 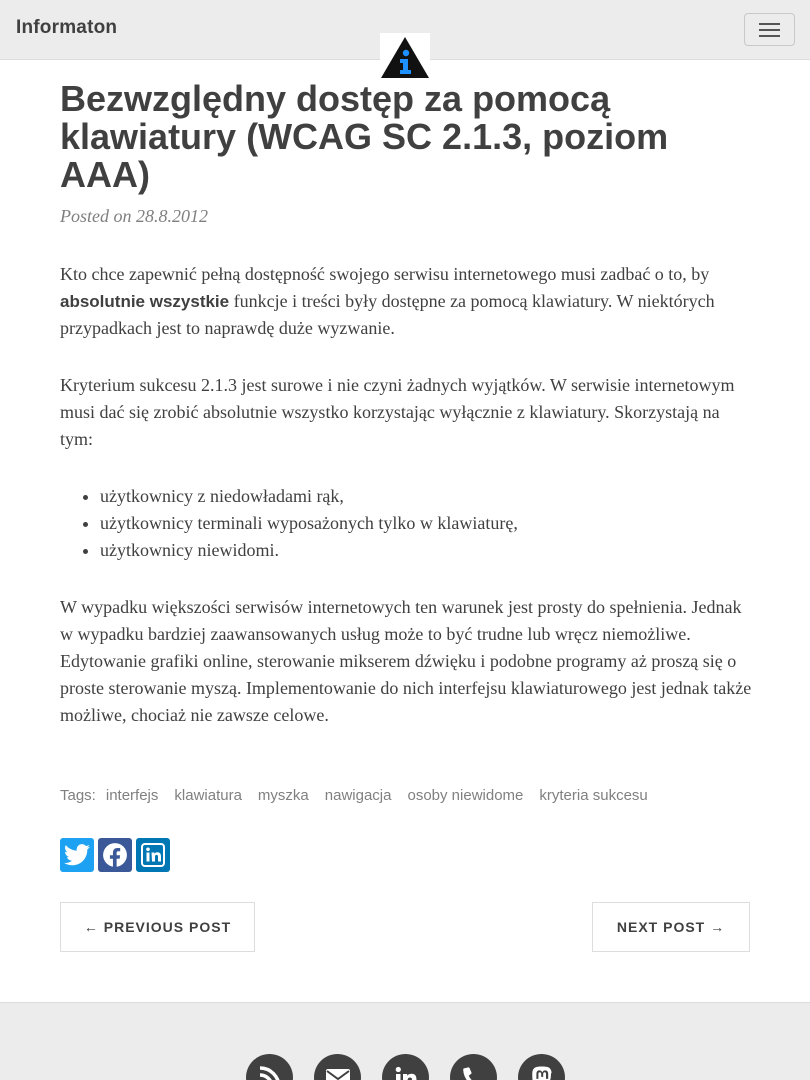 I want to click on list-item: użytkownicy niewidomi., so click(x=425, y=550).